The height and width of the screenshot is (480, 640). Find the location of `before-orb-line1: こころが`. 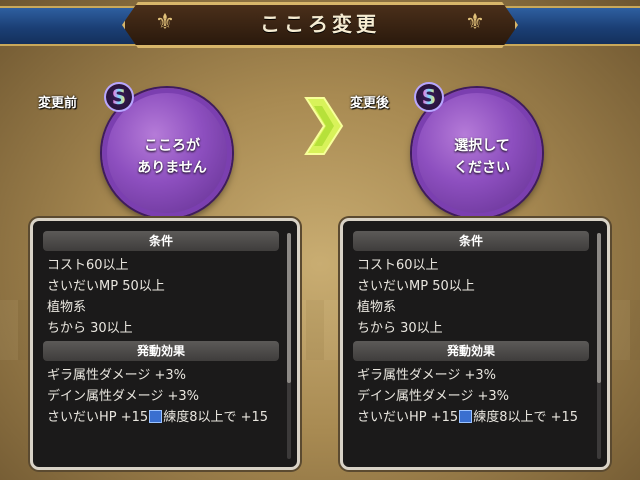

before-orb-line1: こころが is located at coordinates (172, 146).